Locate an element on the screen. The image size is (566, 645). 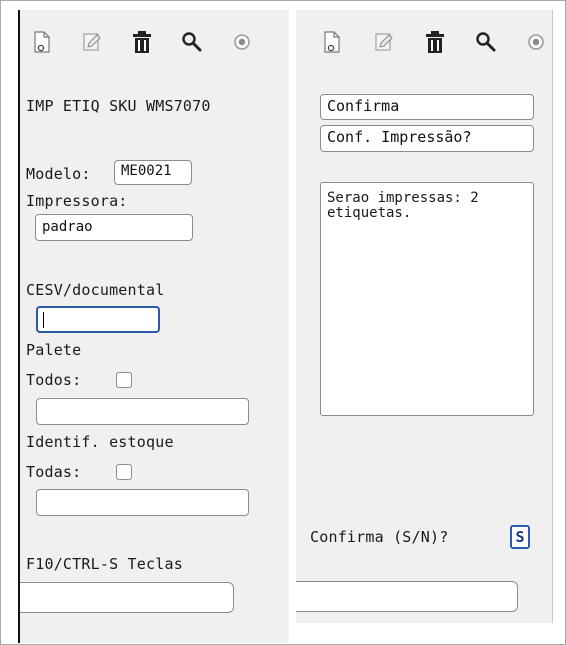
footer-keys-label: F10/CTRL-S Teclas is located at coordinates (104, 564).